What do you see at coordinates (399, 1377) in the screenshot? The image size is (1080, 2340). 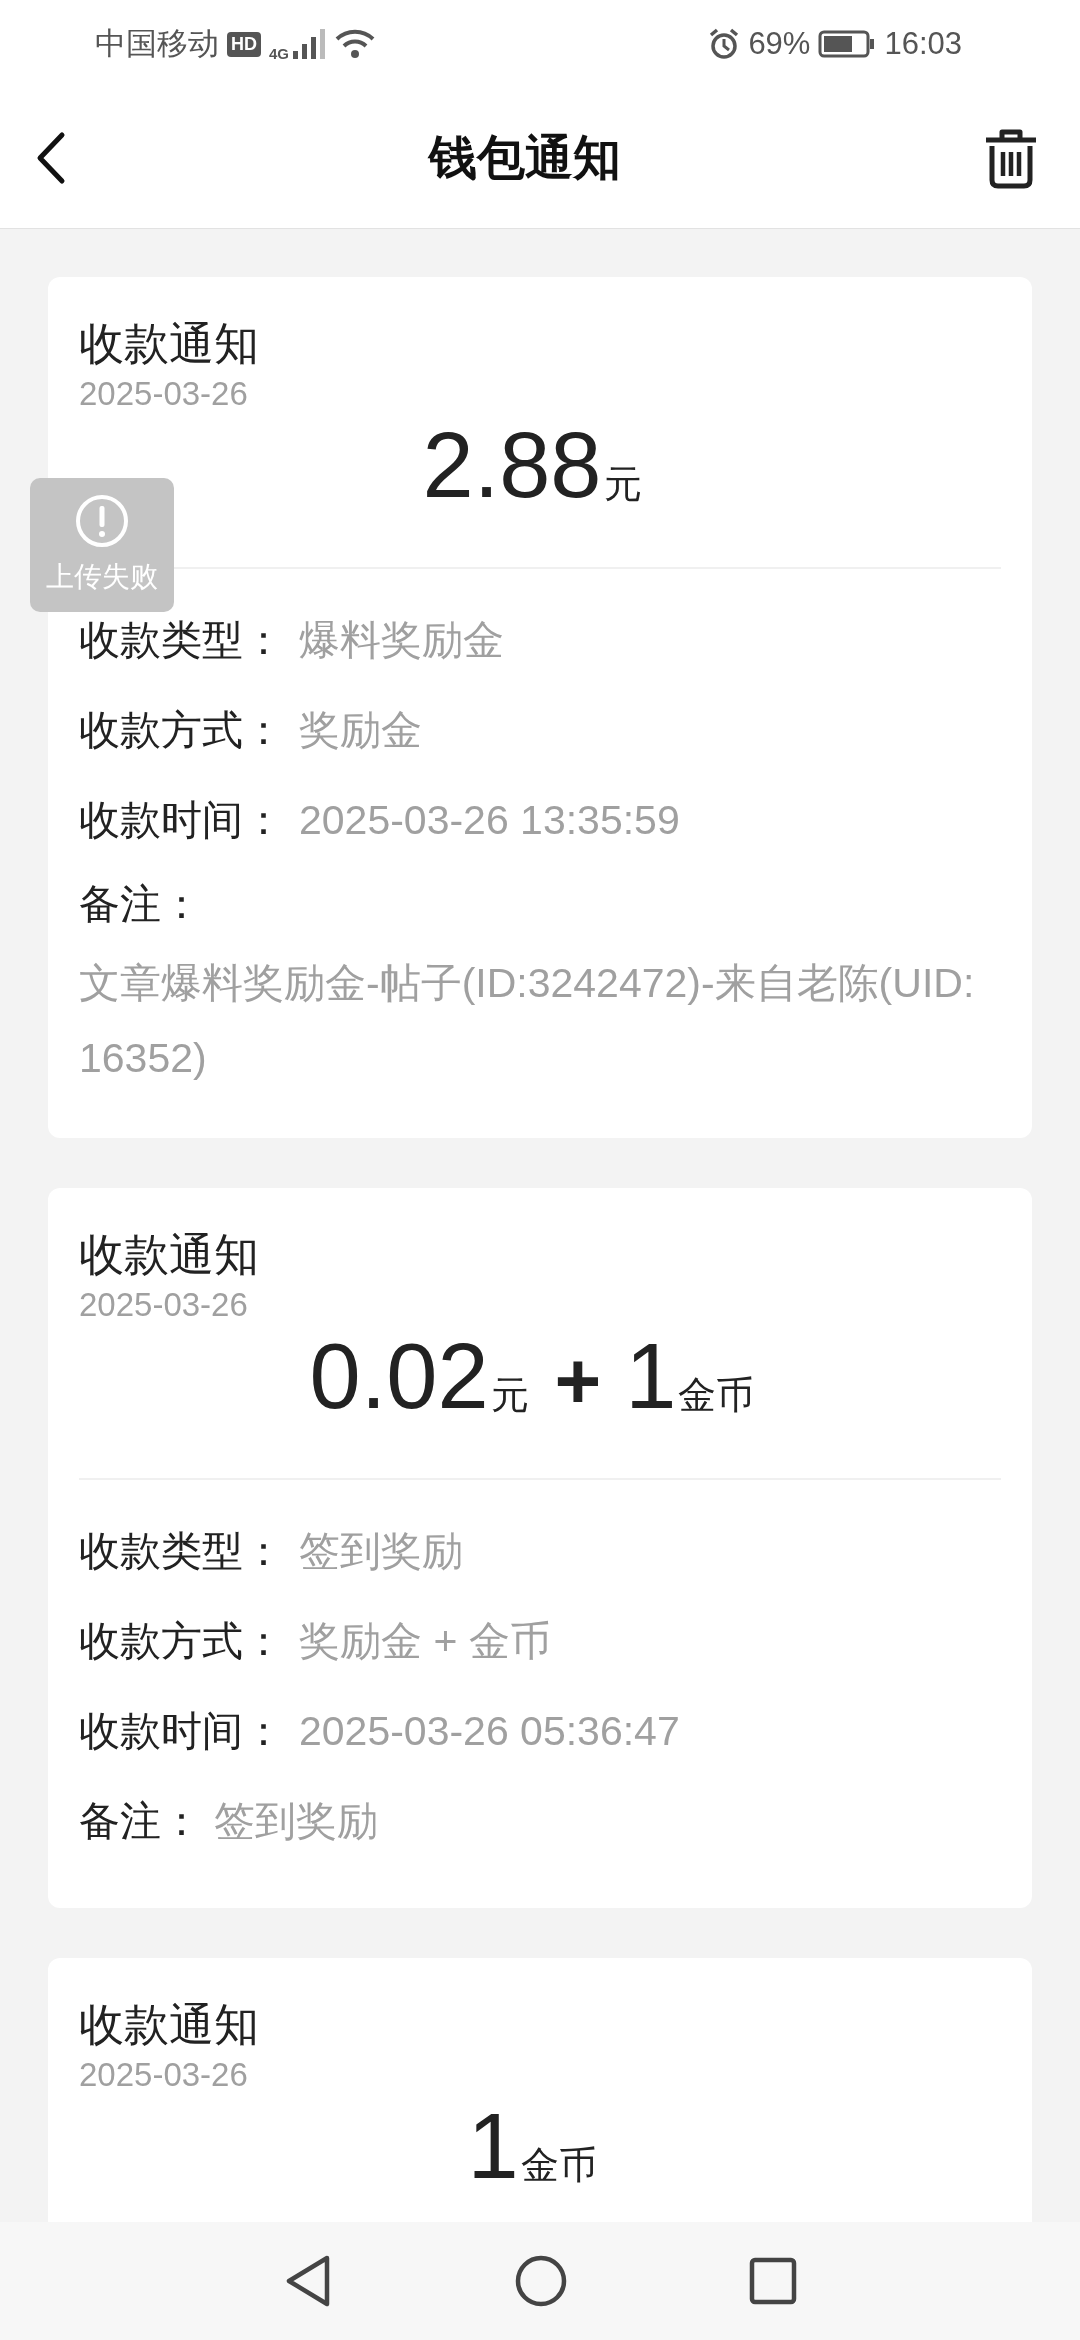 I see `amount-value: 0.02` at bounding box center [399, 1377].